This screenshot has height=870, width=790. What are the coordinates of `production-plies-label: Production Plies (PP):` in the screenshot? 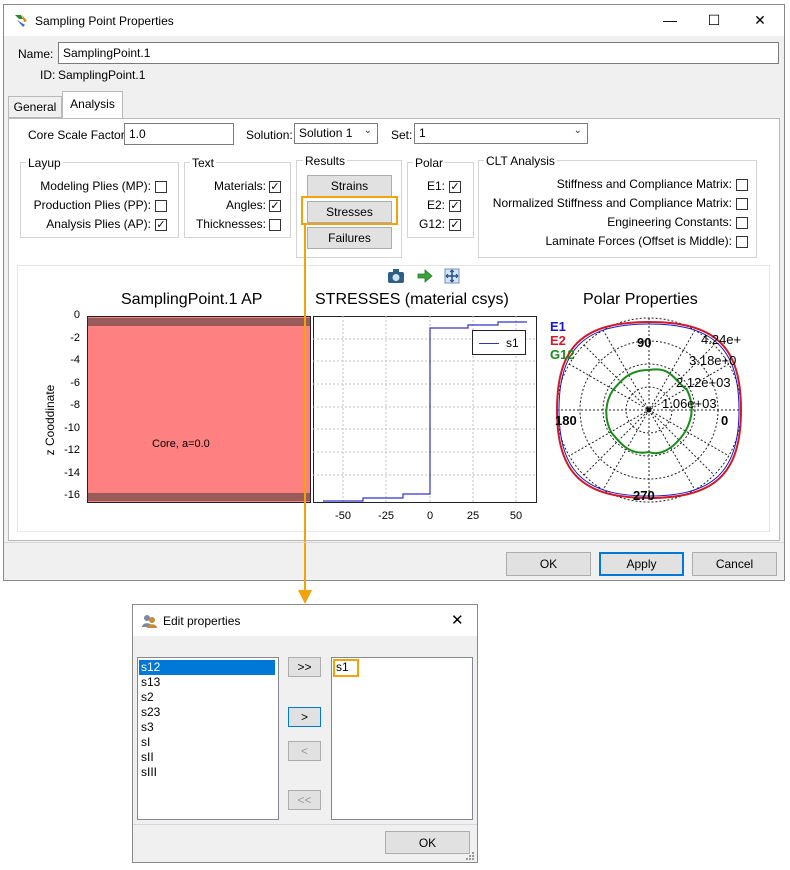 It's located at (92, 205).